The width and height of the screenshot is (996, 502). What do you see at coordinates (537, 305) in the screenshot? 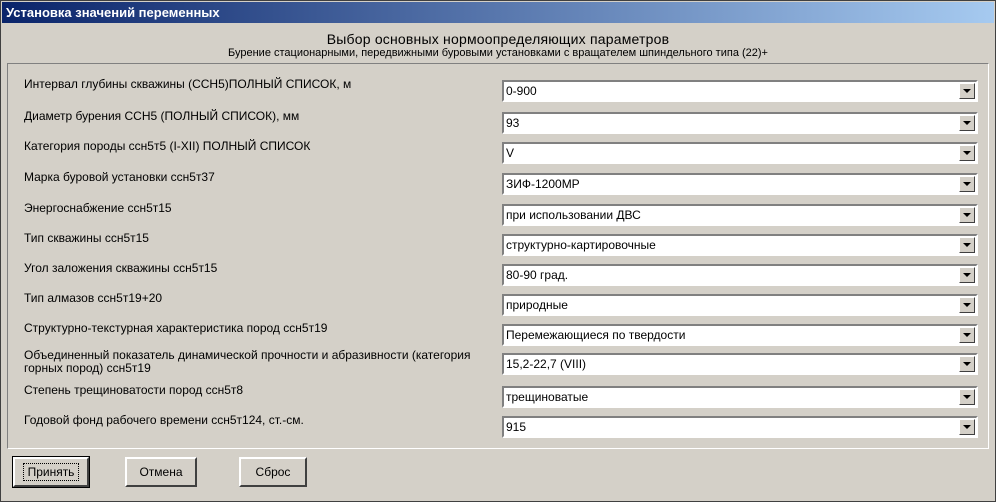
I see `field-value: природные` at bounding box center [537, 305].